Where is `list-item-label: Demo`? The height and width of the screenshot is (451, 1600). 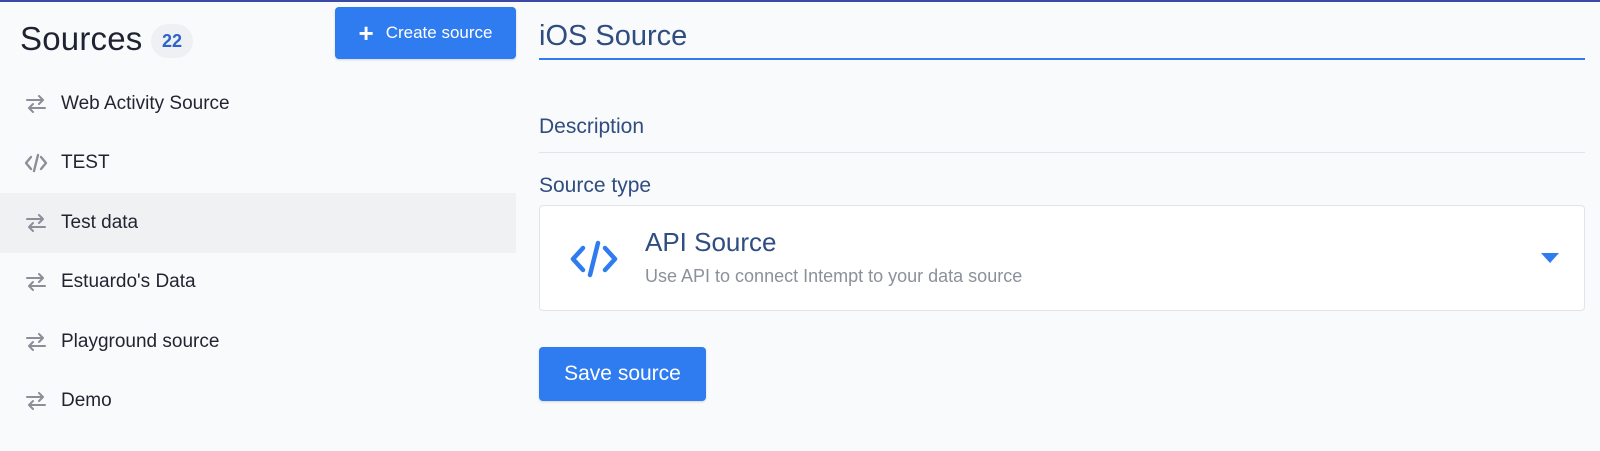
list-item-label: Demo is located at coordinates (86, 401).